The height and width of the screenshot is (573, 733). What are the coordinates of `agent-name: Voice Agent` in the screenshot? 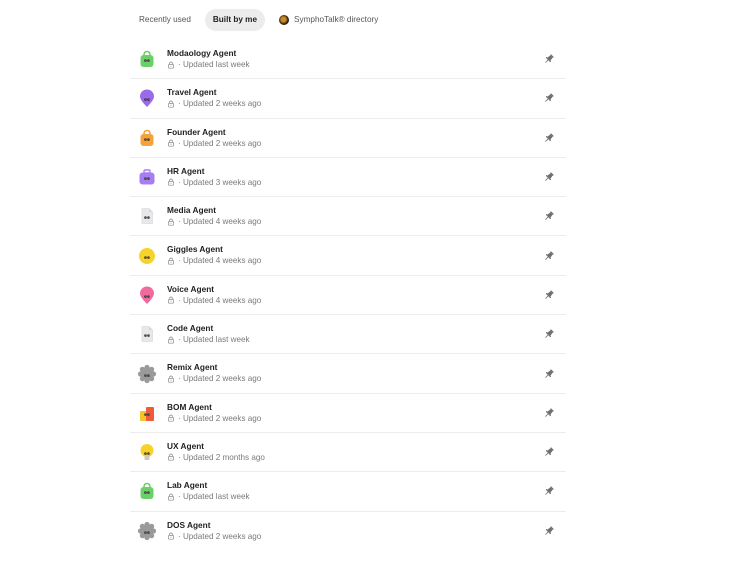 It's located at (191, 288).